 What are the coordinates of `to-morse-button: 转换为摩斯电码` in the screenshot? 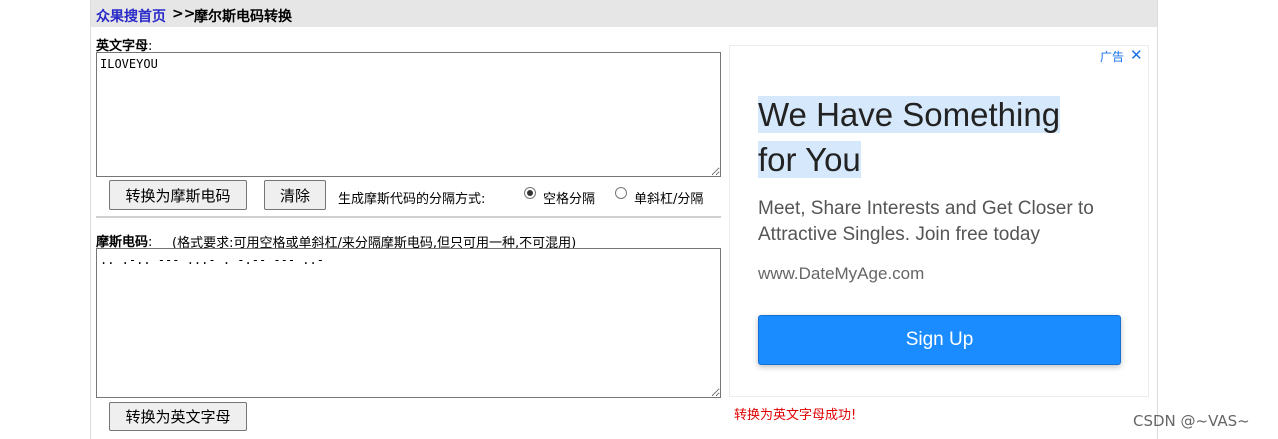 It's located at (178, 195).